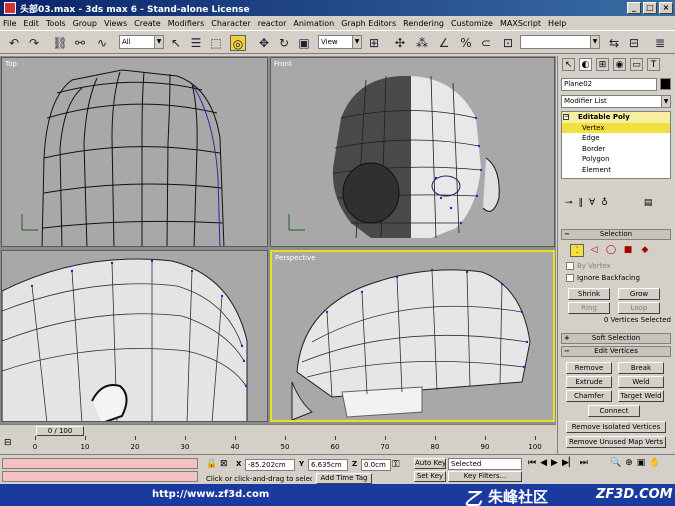 Image resolution: width=675 pixels, height=506 pixels. What do you see at coordinates (231, 23) in the screenshot?
I see `menu-character: Character` at bounding box center [231, 23].